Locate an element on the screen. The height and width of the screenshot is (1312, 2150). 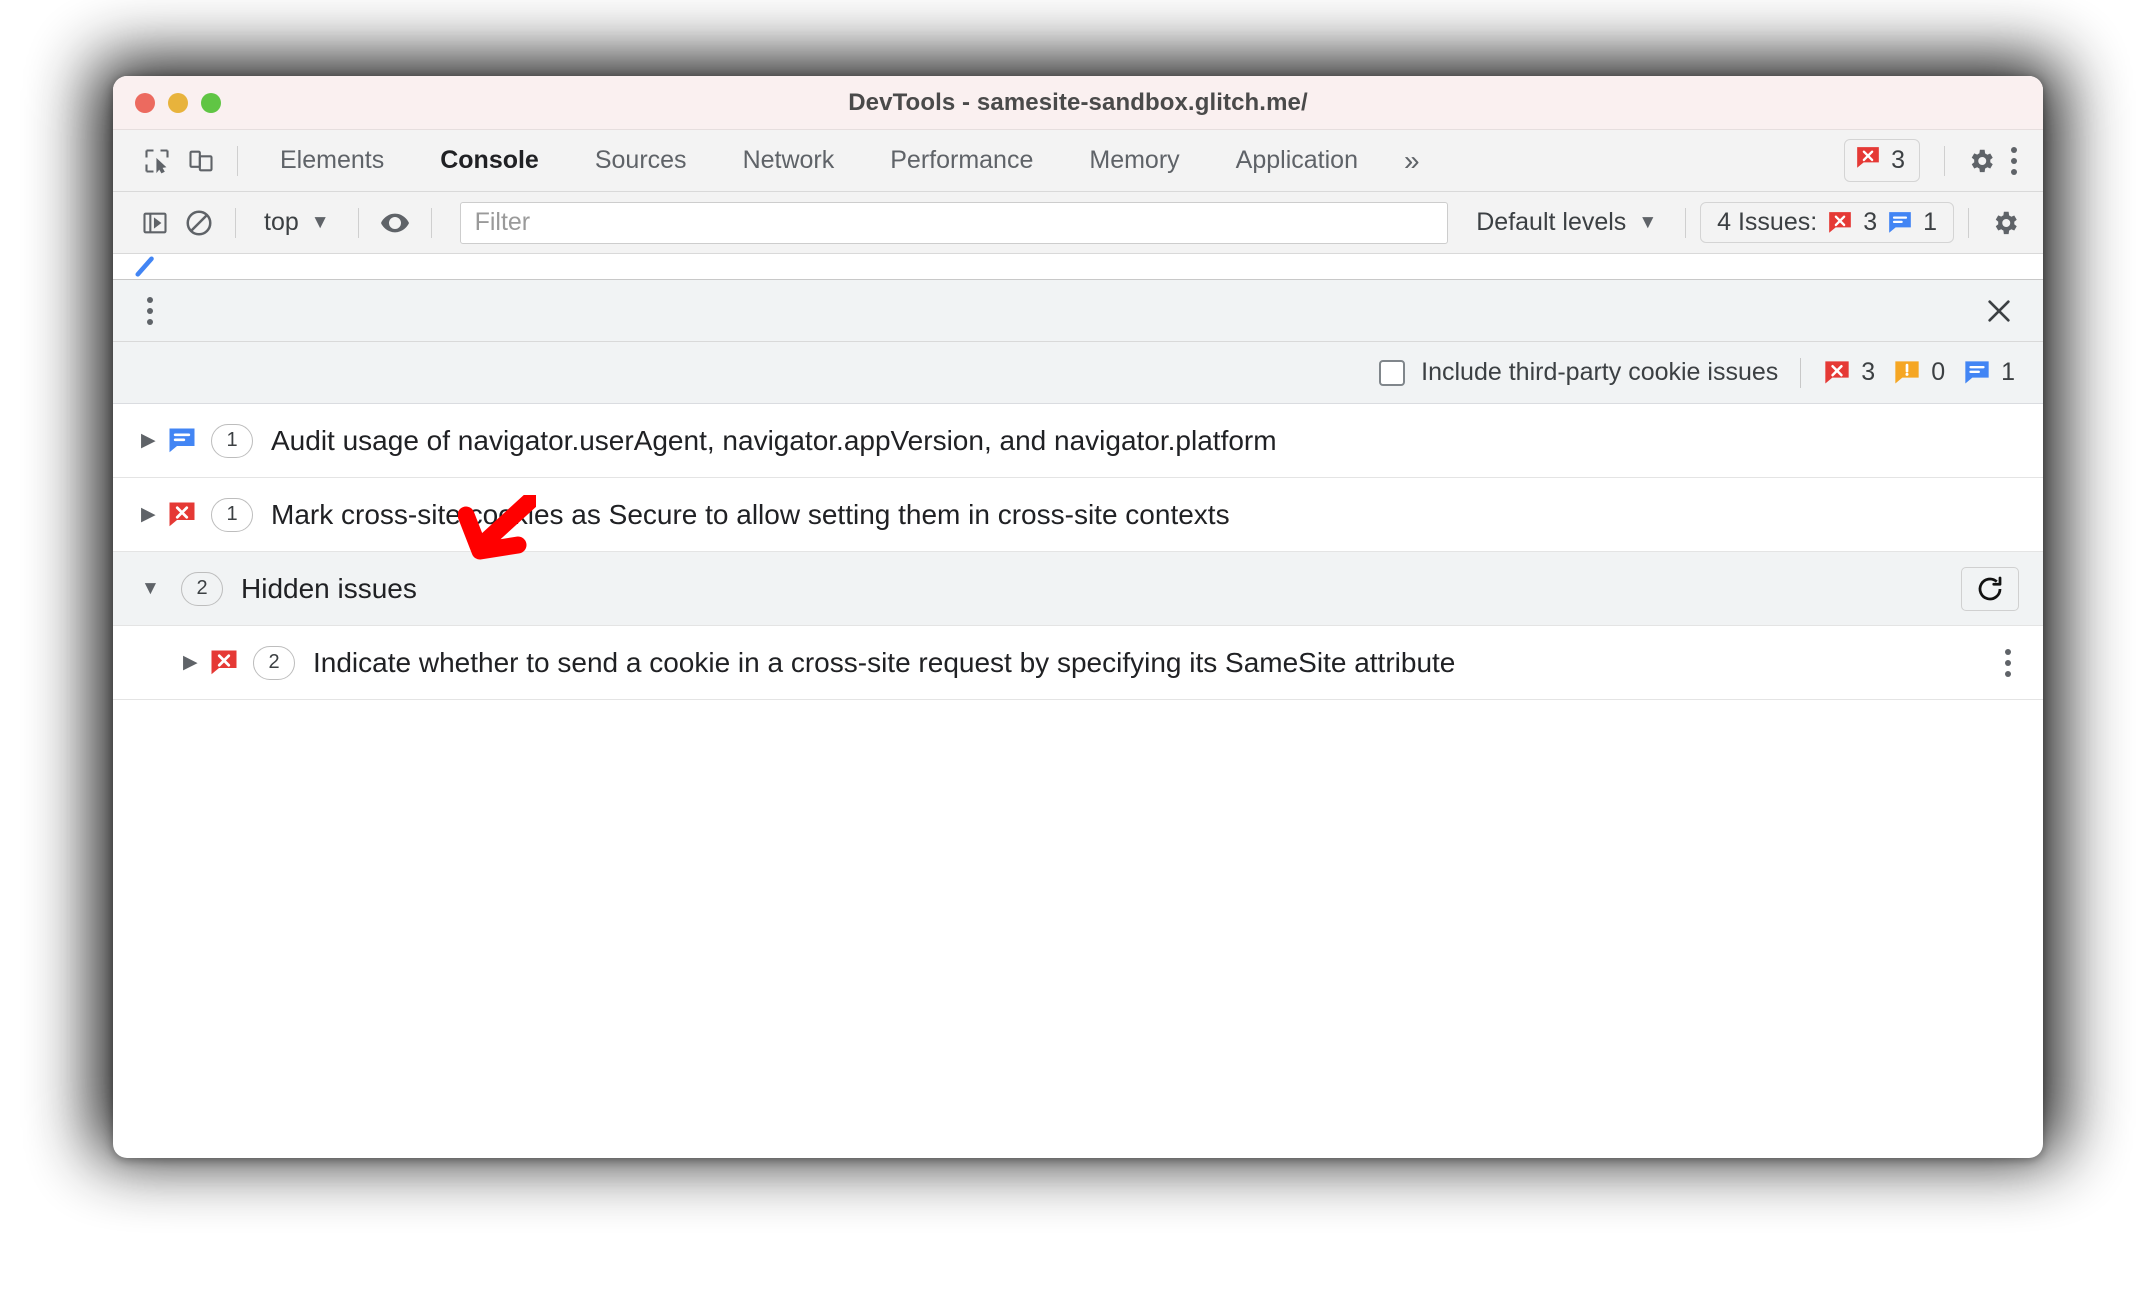
include-third-party-cookie-issues-label: Include third-party cookie issues is located at coordinates (1600, 372).